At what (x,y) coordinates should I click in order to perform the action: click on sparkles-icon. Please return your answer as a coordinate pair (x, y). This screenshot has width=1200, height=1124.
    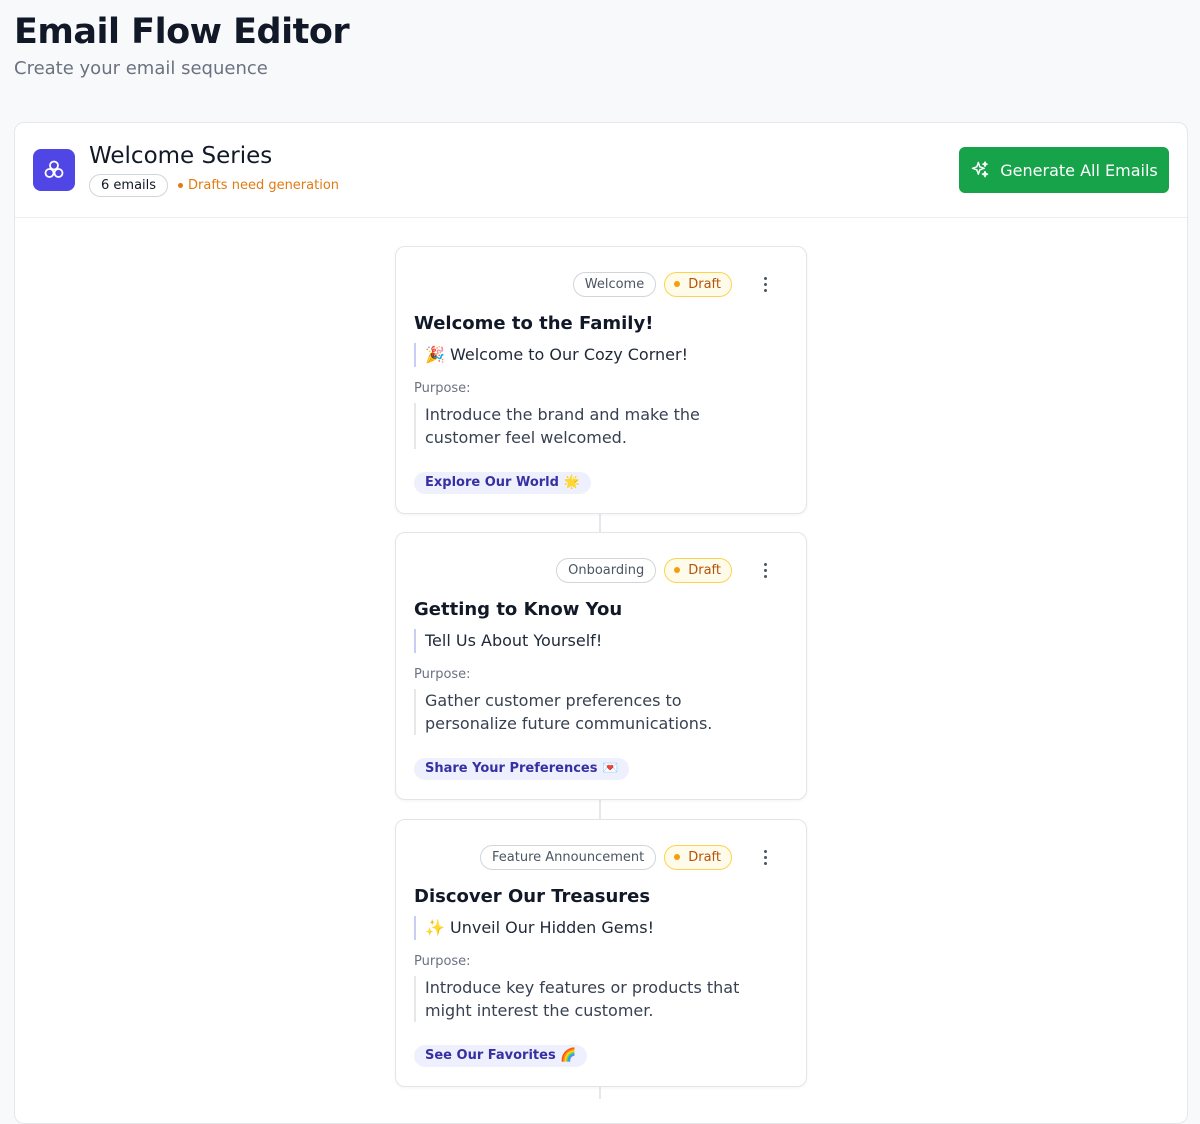
    Looking at the image, I should click on (980, 169).